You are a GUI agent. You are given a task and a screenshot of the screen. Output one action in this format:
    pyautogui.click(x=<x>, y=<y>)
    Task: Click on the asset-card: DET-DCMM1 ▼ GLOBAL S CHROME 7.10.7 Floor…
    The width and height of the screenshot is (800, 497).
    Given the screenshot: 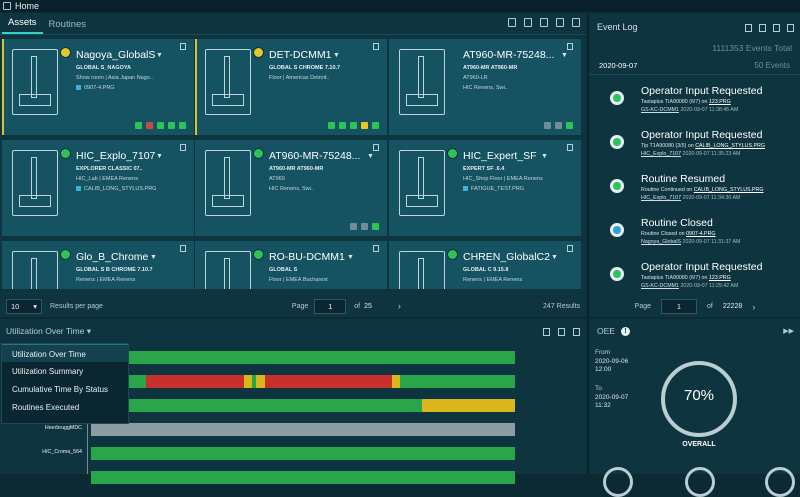 What is the action you would take?
    pyautogui.click(x=291, y=87)
    